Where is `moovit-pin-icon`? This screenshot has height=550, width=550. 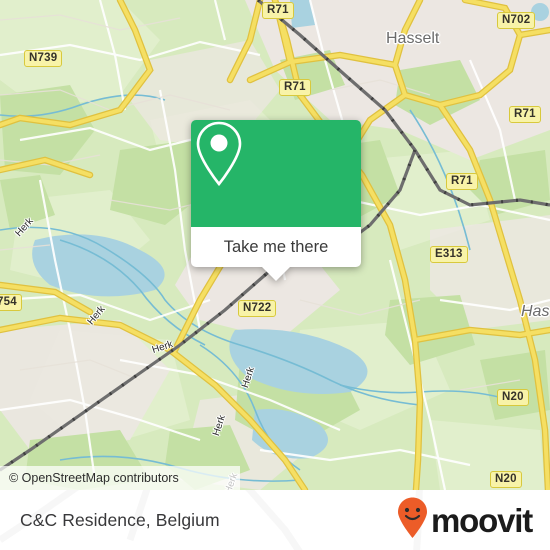 moovit-pin-icon is located at coordinates (412, 520).